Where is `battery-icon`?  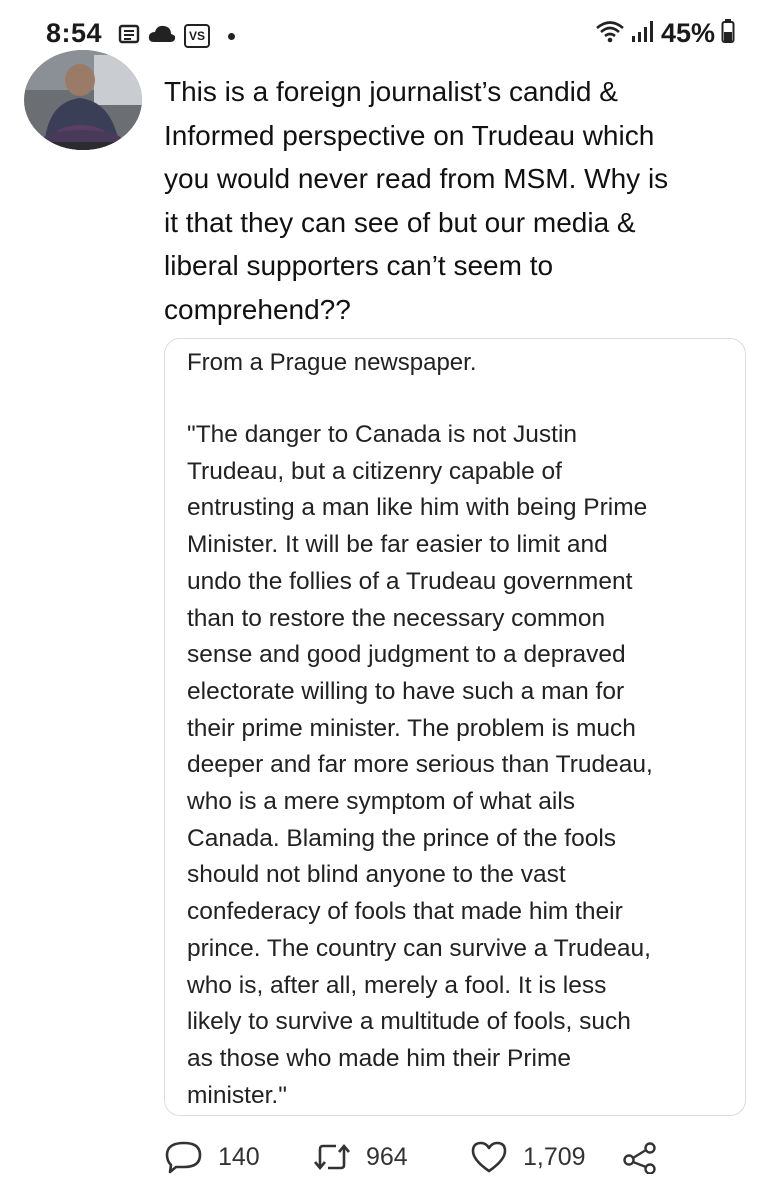 battery-icon is located at coordinates (728, 33).